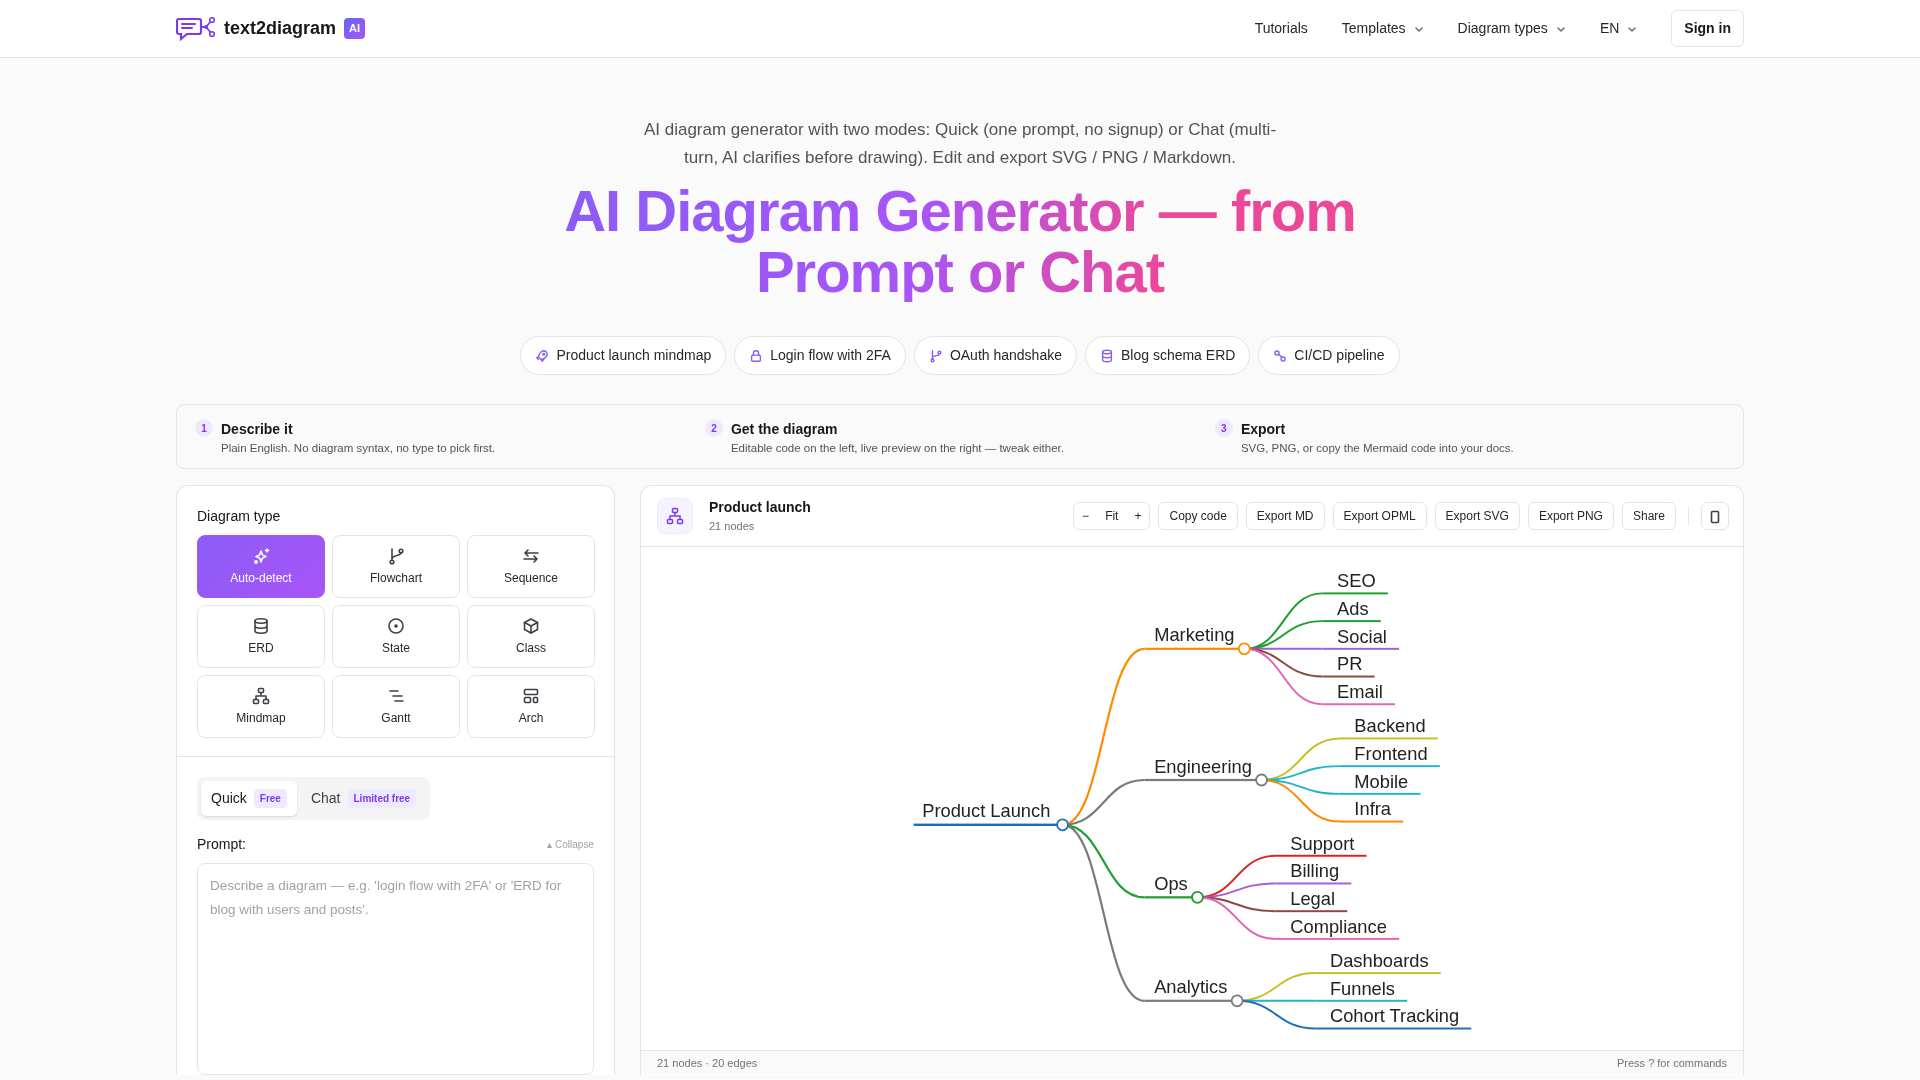  I want to click on node-label: Compliance, so click(1338, 926).